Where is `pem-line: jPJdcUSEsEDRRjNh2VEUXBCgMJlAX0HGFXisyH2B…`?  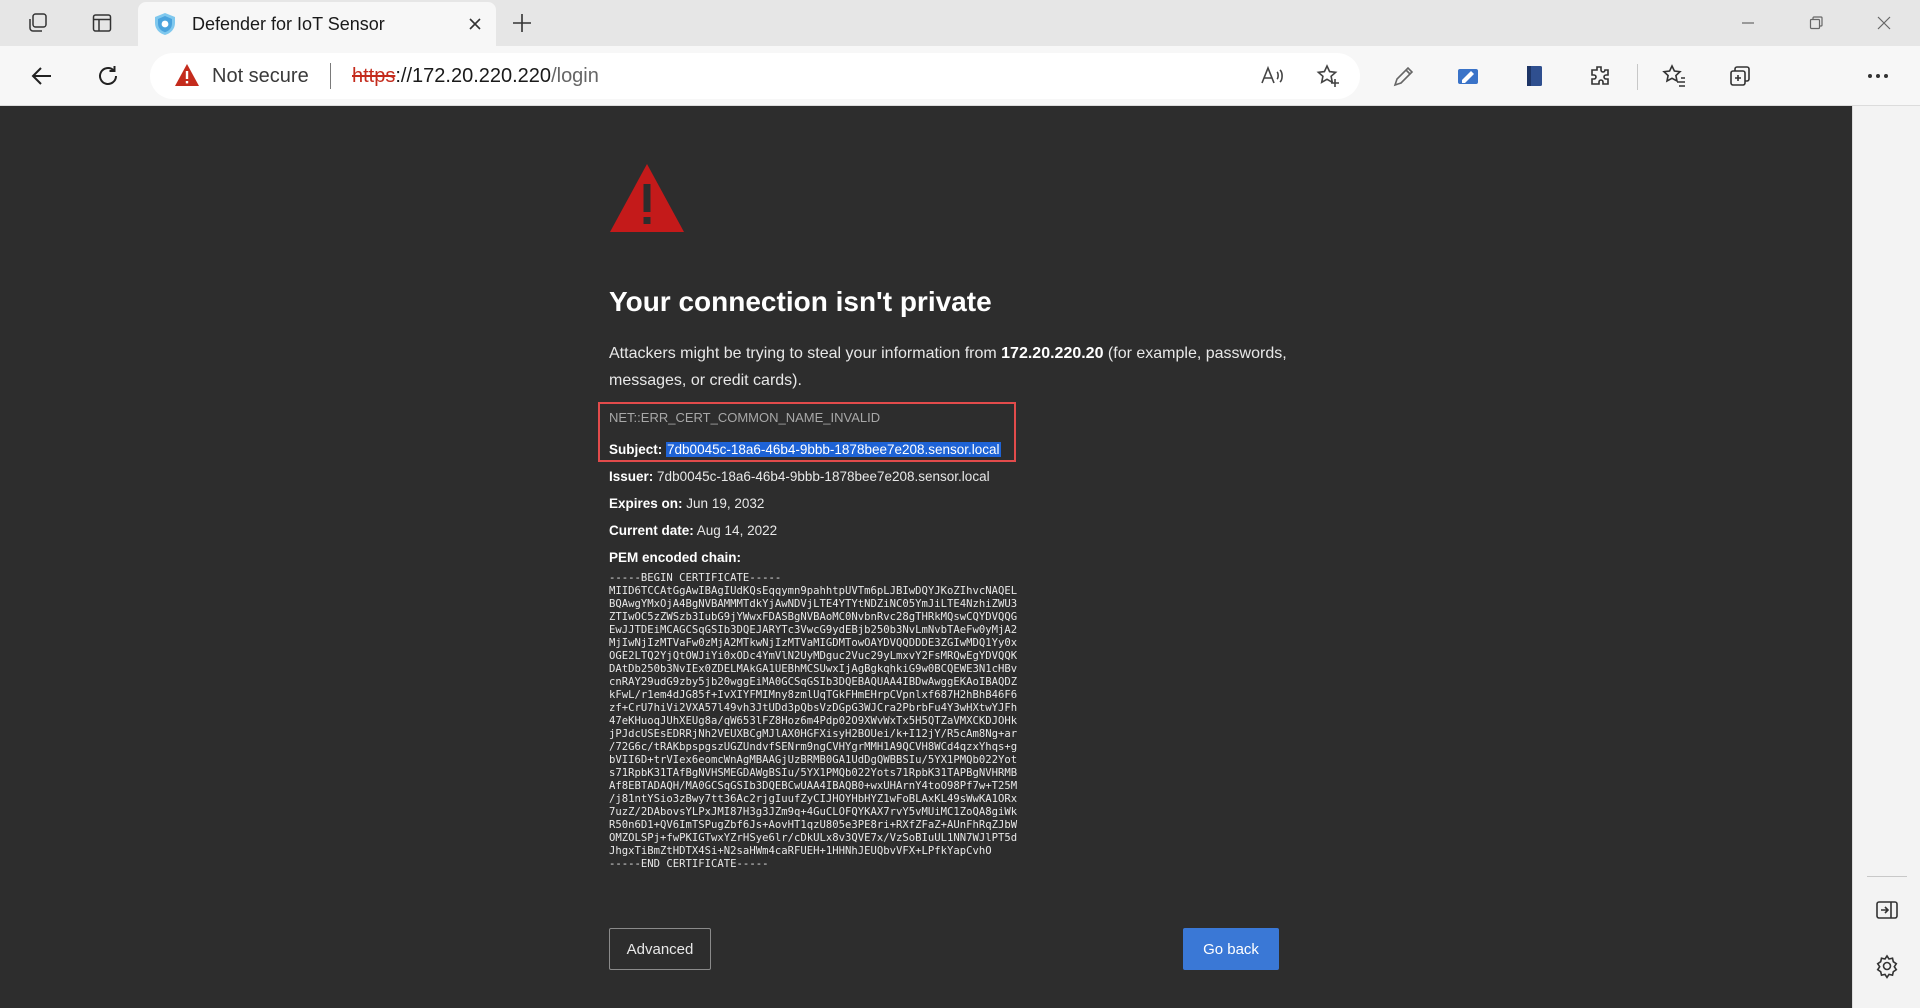 pem-line: jPJdcUSEsEDRRjNh2VEUXBCgMJlAX0HGFXisyH2B… is located at coordinates (813, 734).